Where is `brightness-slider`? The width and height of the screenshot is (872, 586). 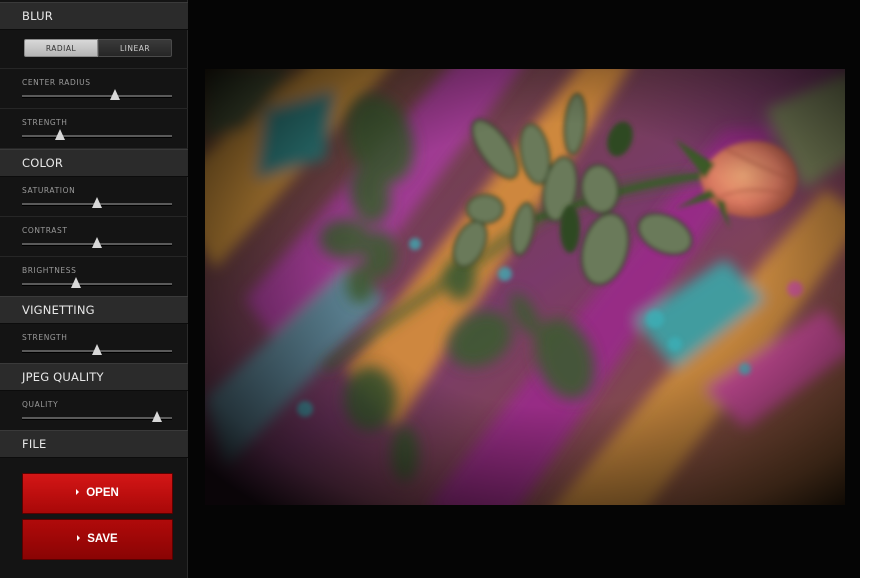
brightness-slider is located at coordinates (97, 282).